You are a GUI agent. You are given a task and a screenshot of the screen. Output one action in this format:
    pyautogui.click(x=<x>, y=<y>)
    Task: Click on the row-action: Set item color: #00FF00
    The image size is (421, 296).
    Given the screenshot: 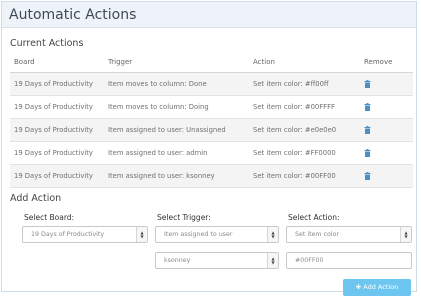 What is the action you would take?
    pyautogui.click(x=304, y=176)
    